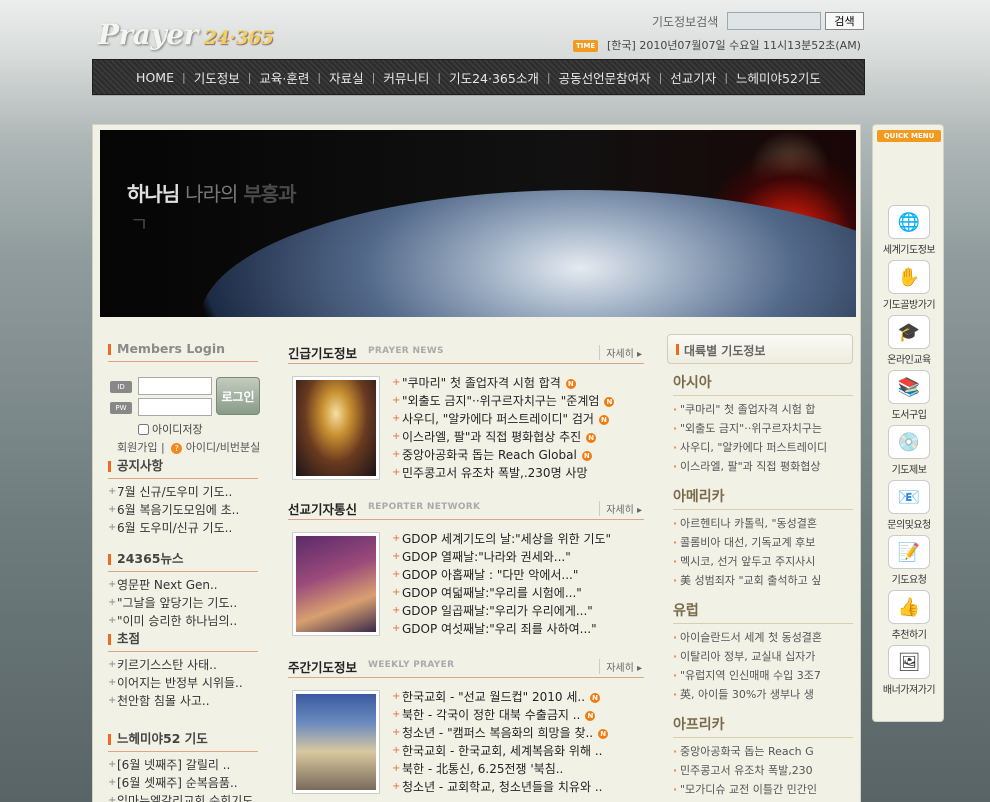 The height and width of the screenshot is (802, 990). Describe the element at coordinates (155, 77) in the screenshot. I see `nav-item: HOME` at that location.